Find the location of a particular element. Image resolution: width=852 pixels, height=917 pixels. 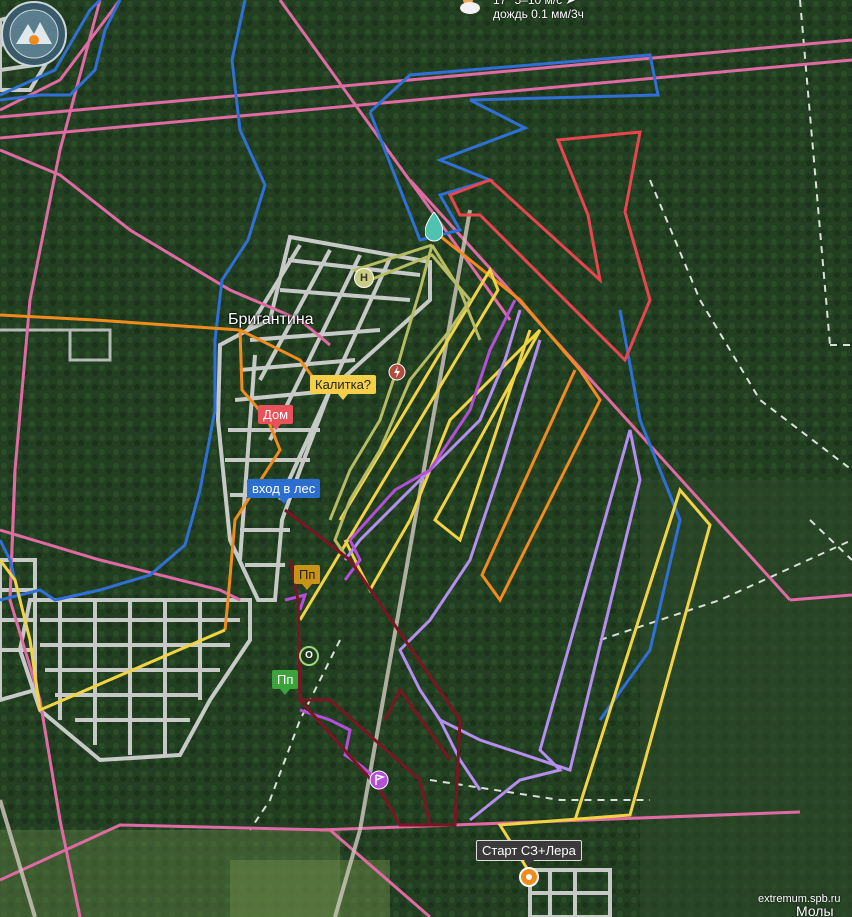

label-start: Старт СЗ+Лера is located at coordinates (529, 853).